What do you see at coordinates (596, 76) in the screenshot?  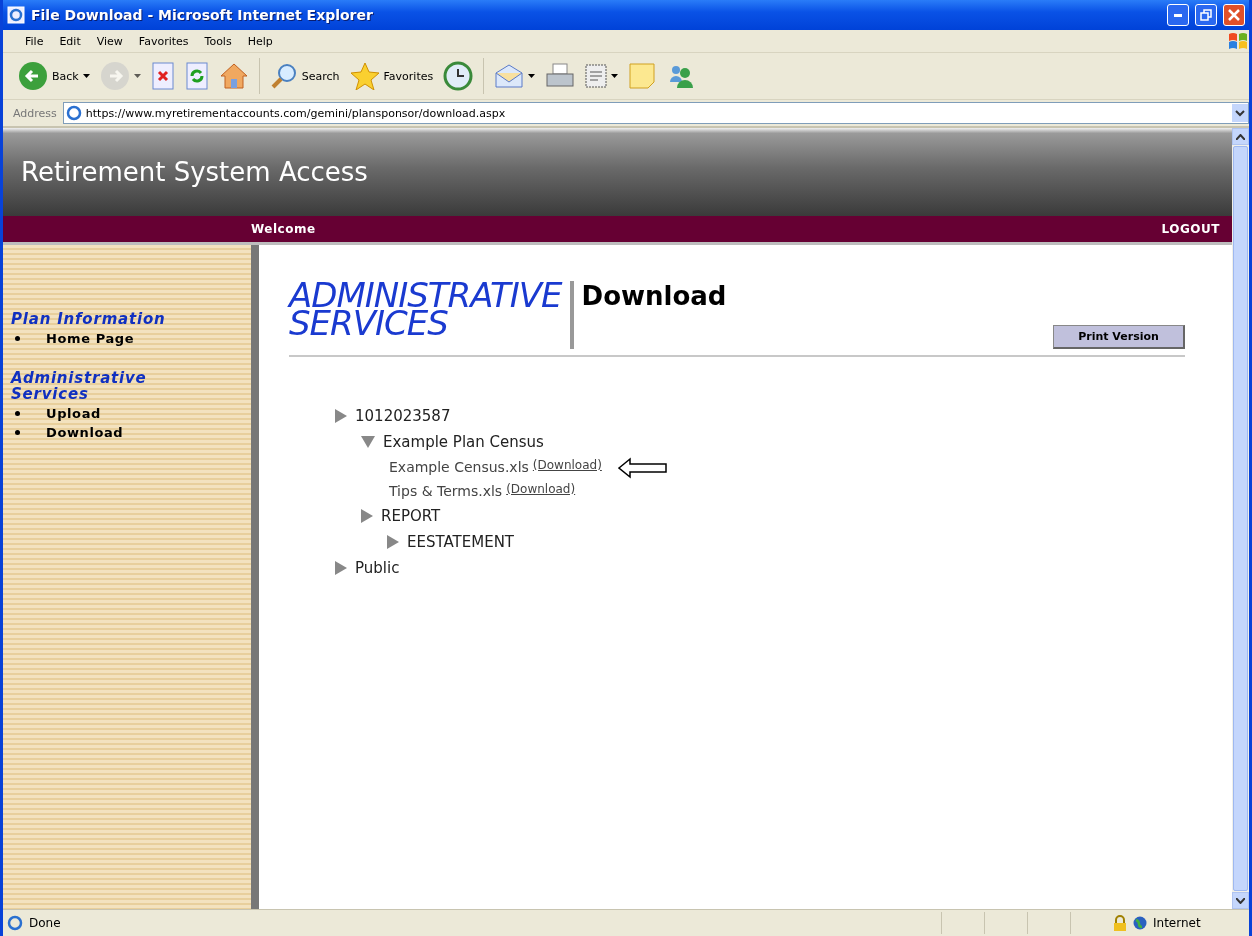 I see `document-icon` at bounding box center [596, 76].